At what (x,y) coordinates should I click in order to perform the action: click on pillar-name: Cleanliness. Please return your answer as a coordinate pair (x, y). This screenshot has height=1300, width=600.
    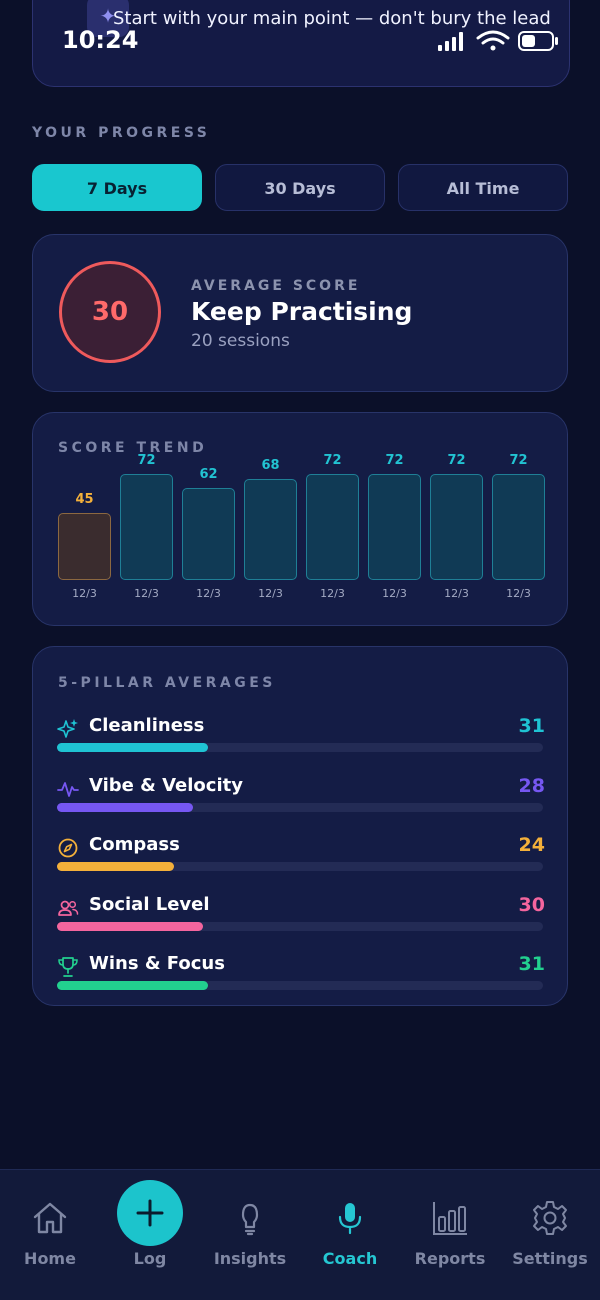
    Looking at the image, I should click on (147, 725).